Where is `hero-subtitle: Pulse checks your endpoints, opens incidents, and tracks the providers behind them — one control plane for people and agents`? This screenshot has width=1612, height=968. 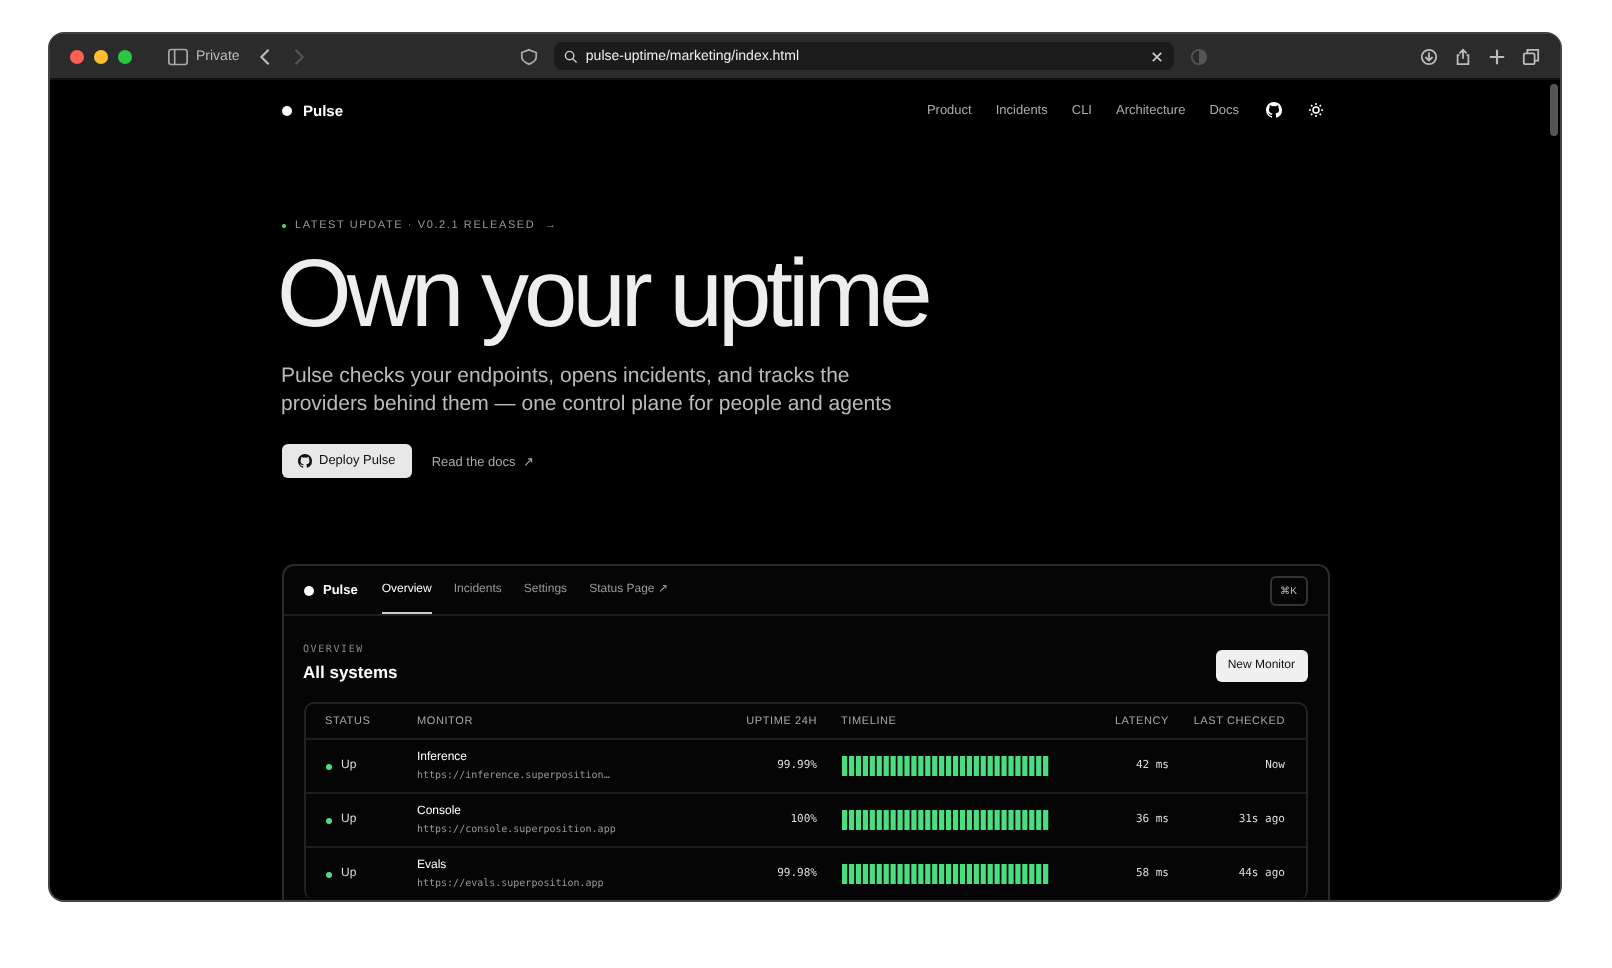
hero-subtitle: Pulse checks your endpoints, opens incidents, and tracks the providers behind them — one control plane for people and agents is located at coordinates (587, 390).